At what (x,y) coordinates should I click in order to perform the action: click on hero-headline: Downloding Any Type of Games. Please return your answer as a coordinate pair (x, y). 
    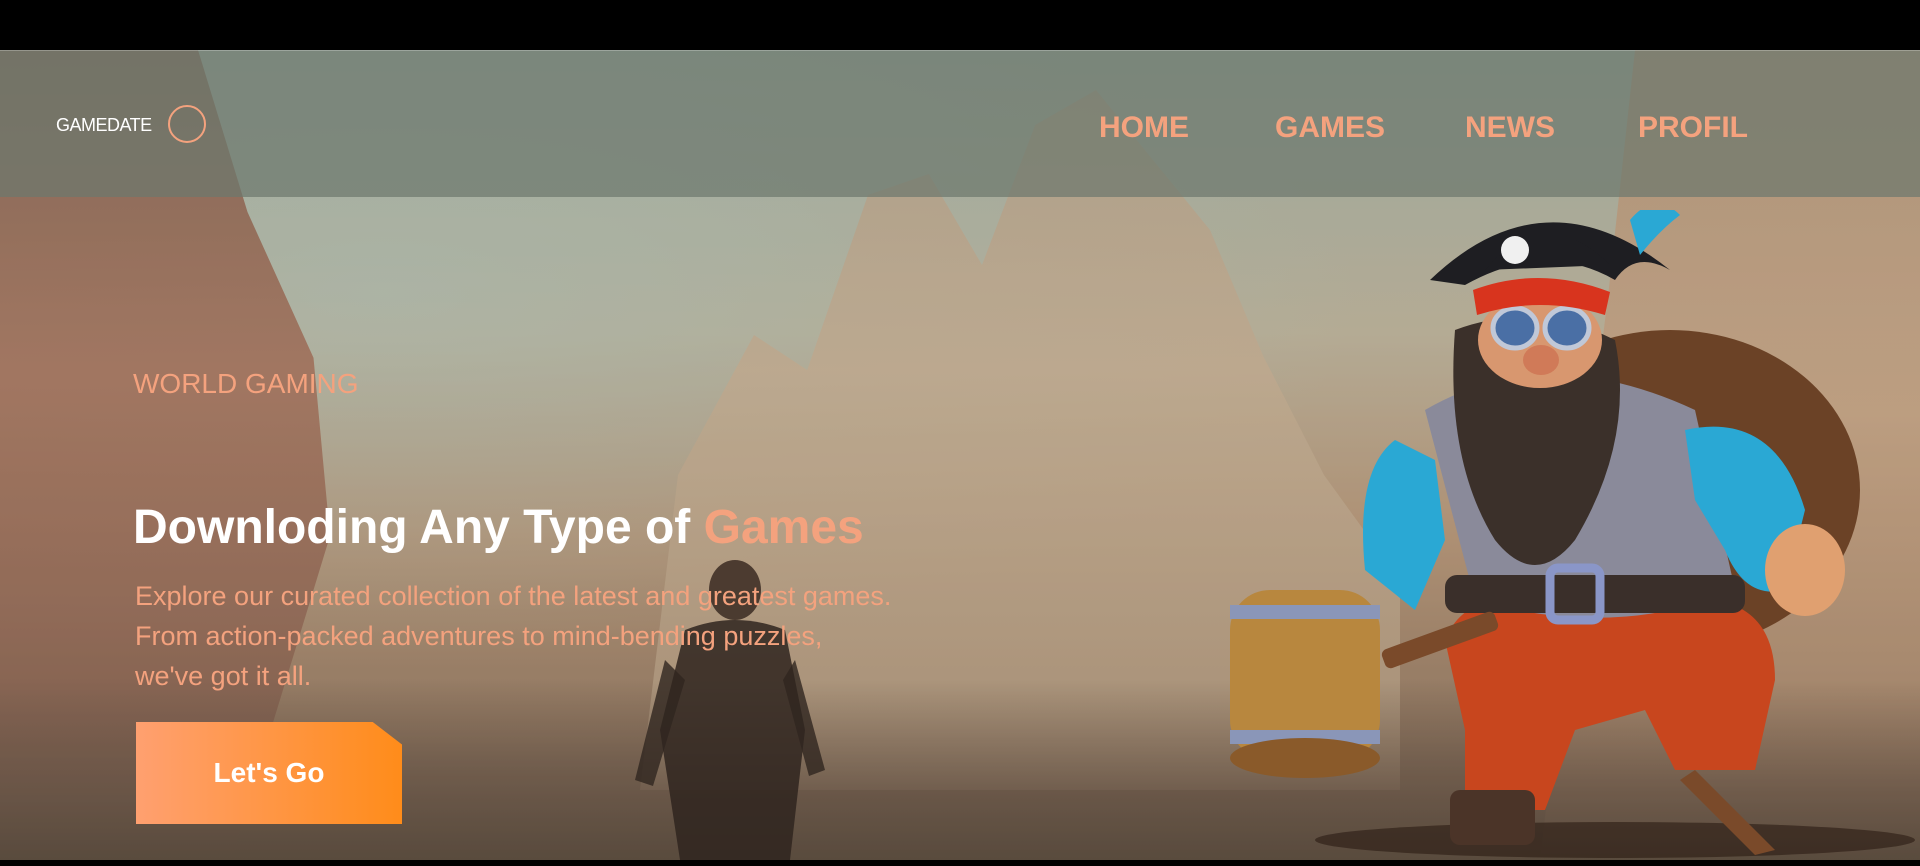
    Looking at the image, I should click on (498, 527).